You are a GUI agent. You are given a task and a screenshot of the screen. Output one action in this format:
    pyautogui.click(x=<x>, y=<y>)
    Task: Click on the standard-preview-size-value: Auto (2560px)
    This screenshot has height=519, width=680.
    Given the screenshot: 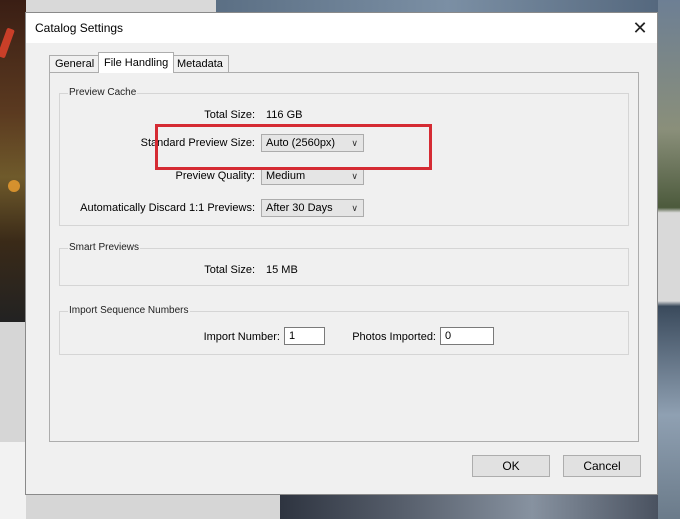 What is the action you would take?
    pyautogui.click(x=301, y=143)
    